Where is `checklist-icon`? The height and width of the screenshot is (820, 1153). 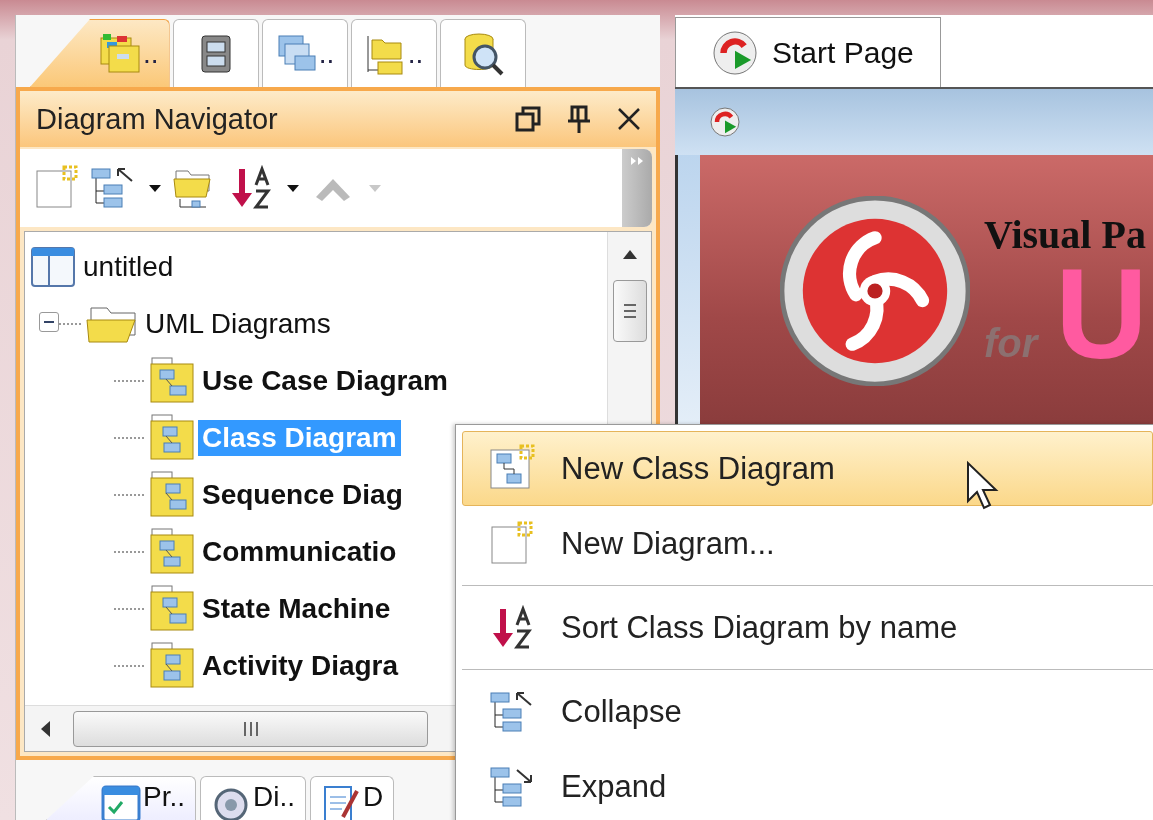 checklist-icon is located at coordinates (121, 801).